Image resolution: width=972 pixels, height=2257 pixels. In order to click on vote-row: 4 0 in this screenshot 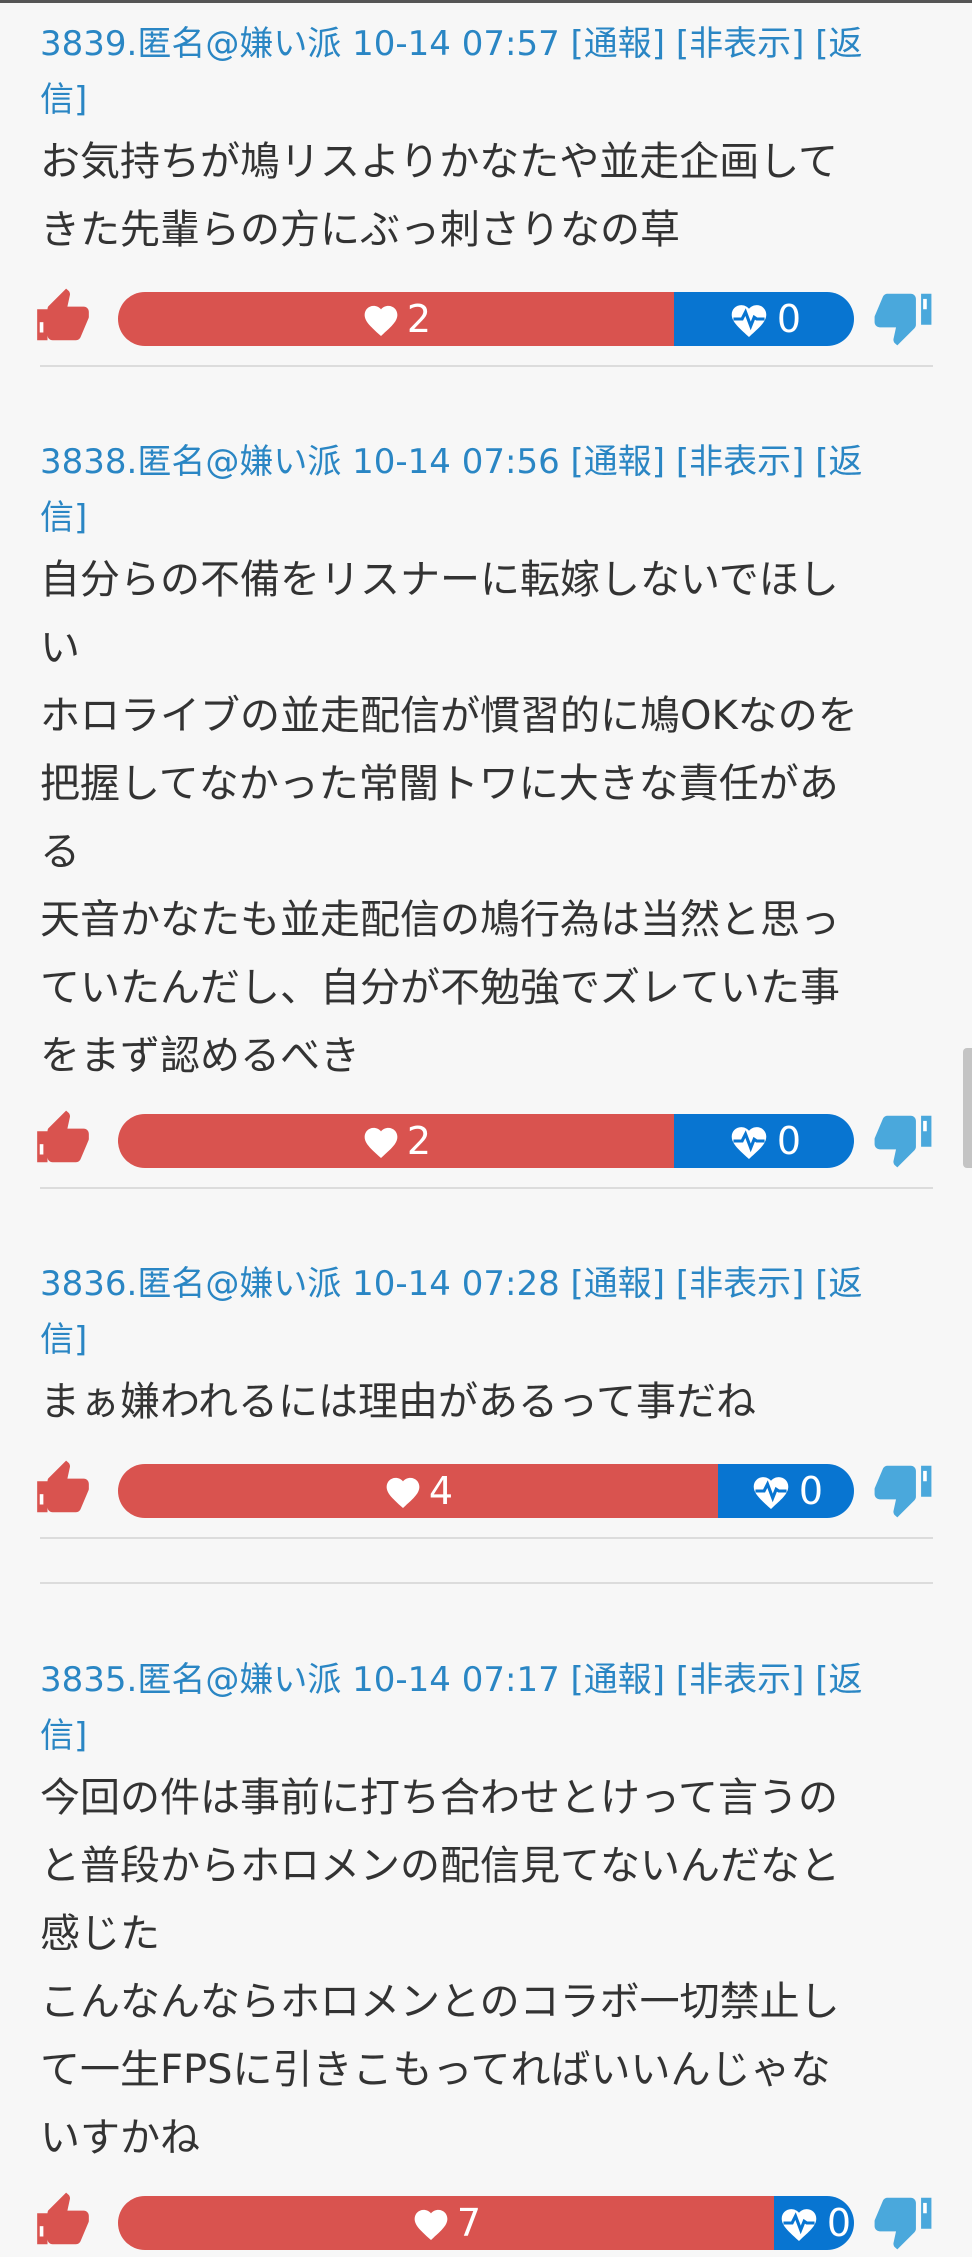, I will do `click(486, 1490)`.